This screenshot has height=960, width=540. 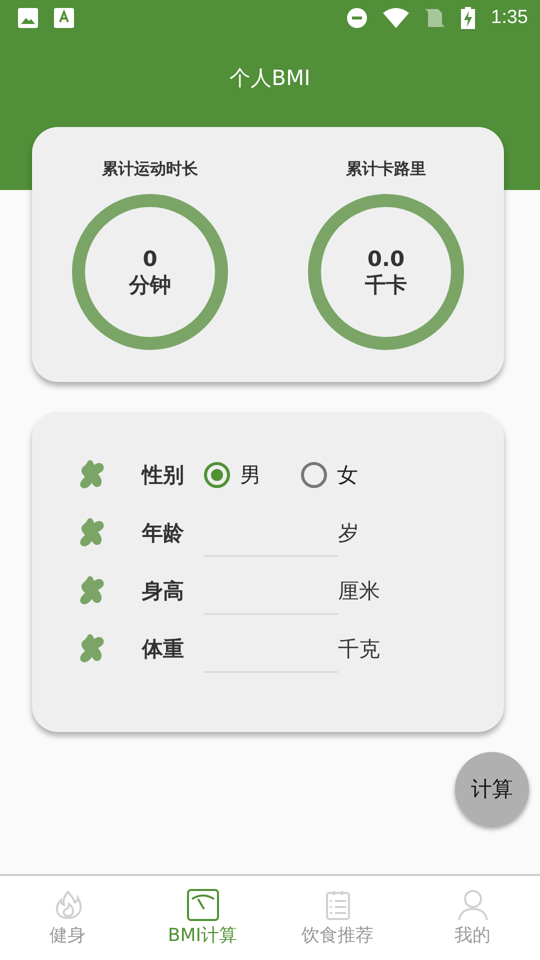 I want to click on unit-label: 厘米, so click(x=359, y=591).